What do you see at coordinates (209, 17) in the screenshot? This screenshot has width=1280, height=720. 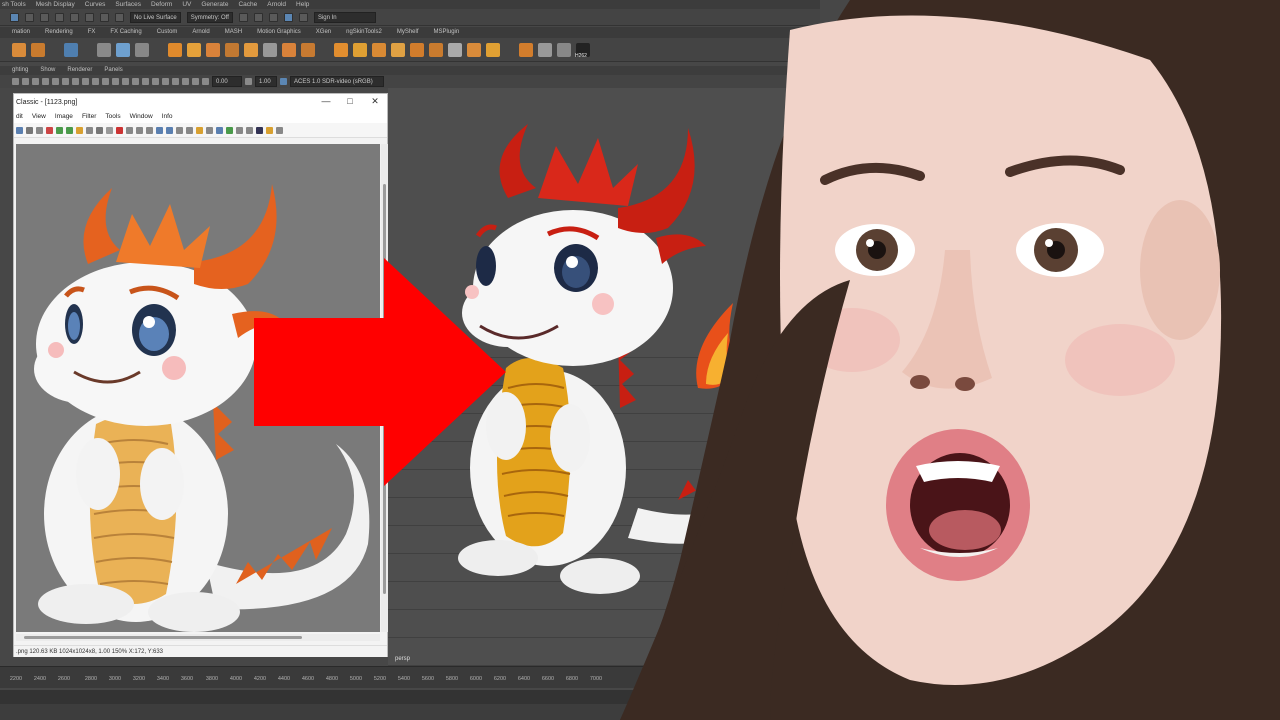 I see `symmetry-dropdown: Symmetry: Off` at bounding box center [209, 17].